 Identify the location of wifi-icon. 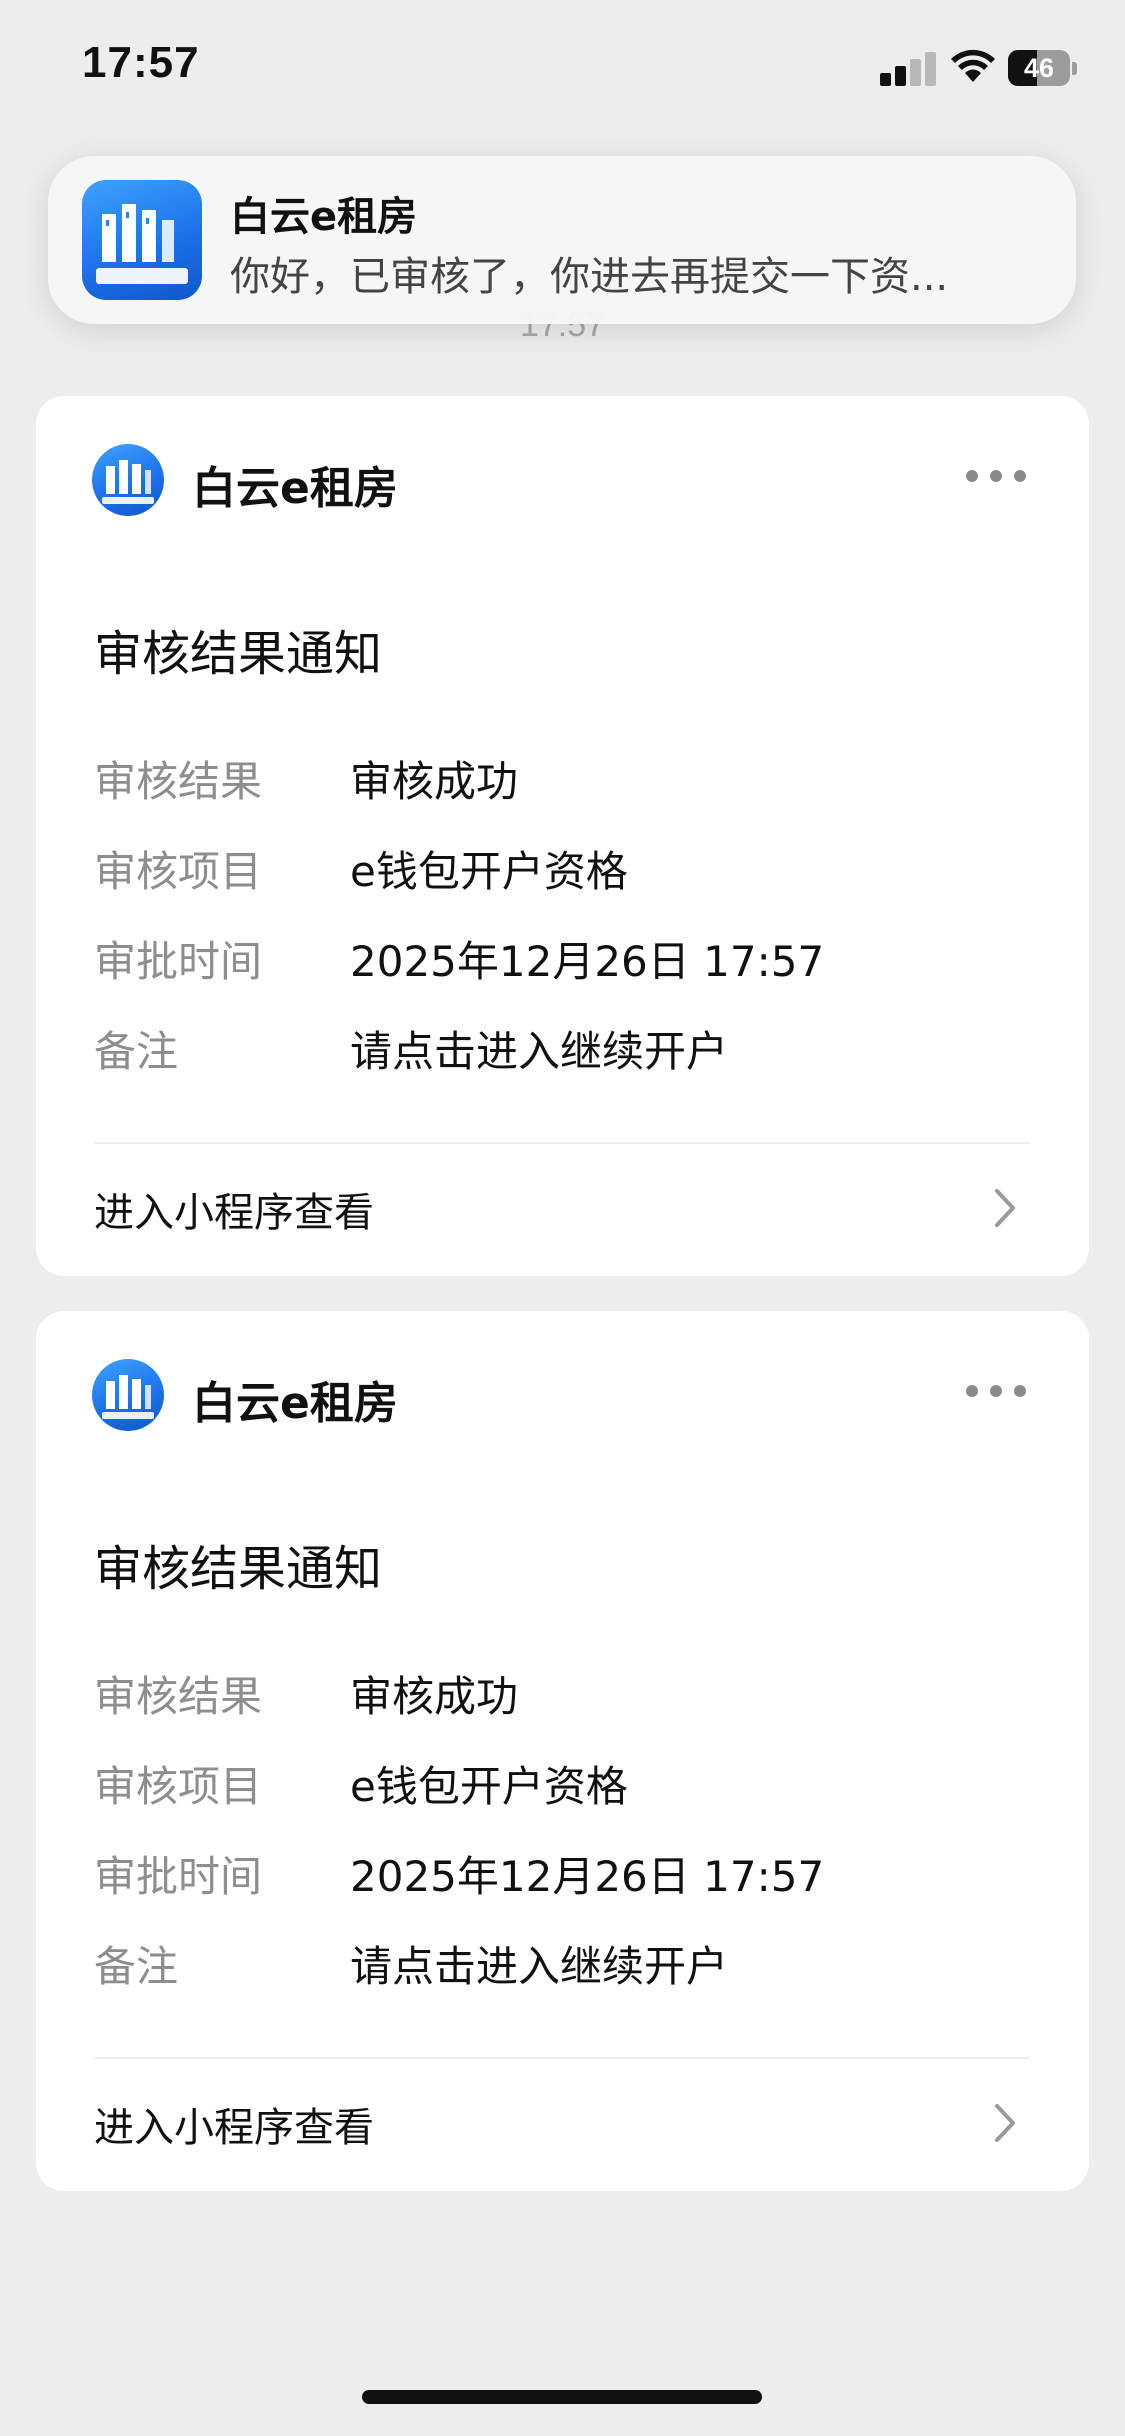
(973, 65).